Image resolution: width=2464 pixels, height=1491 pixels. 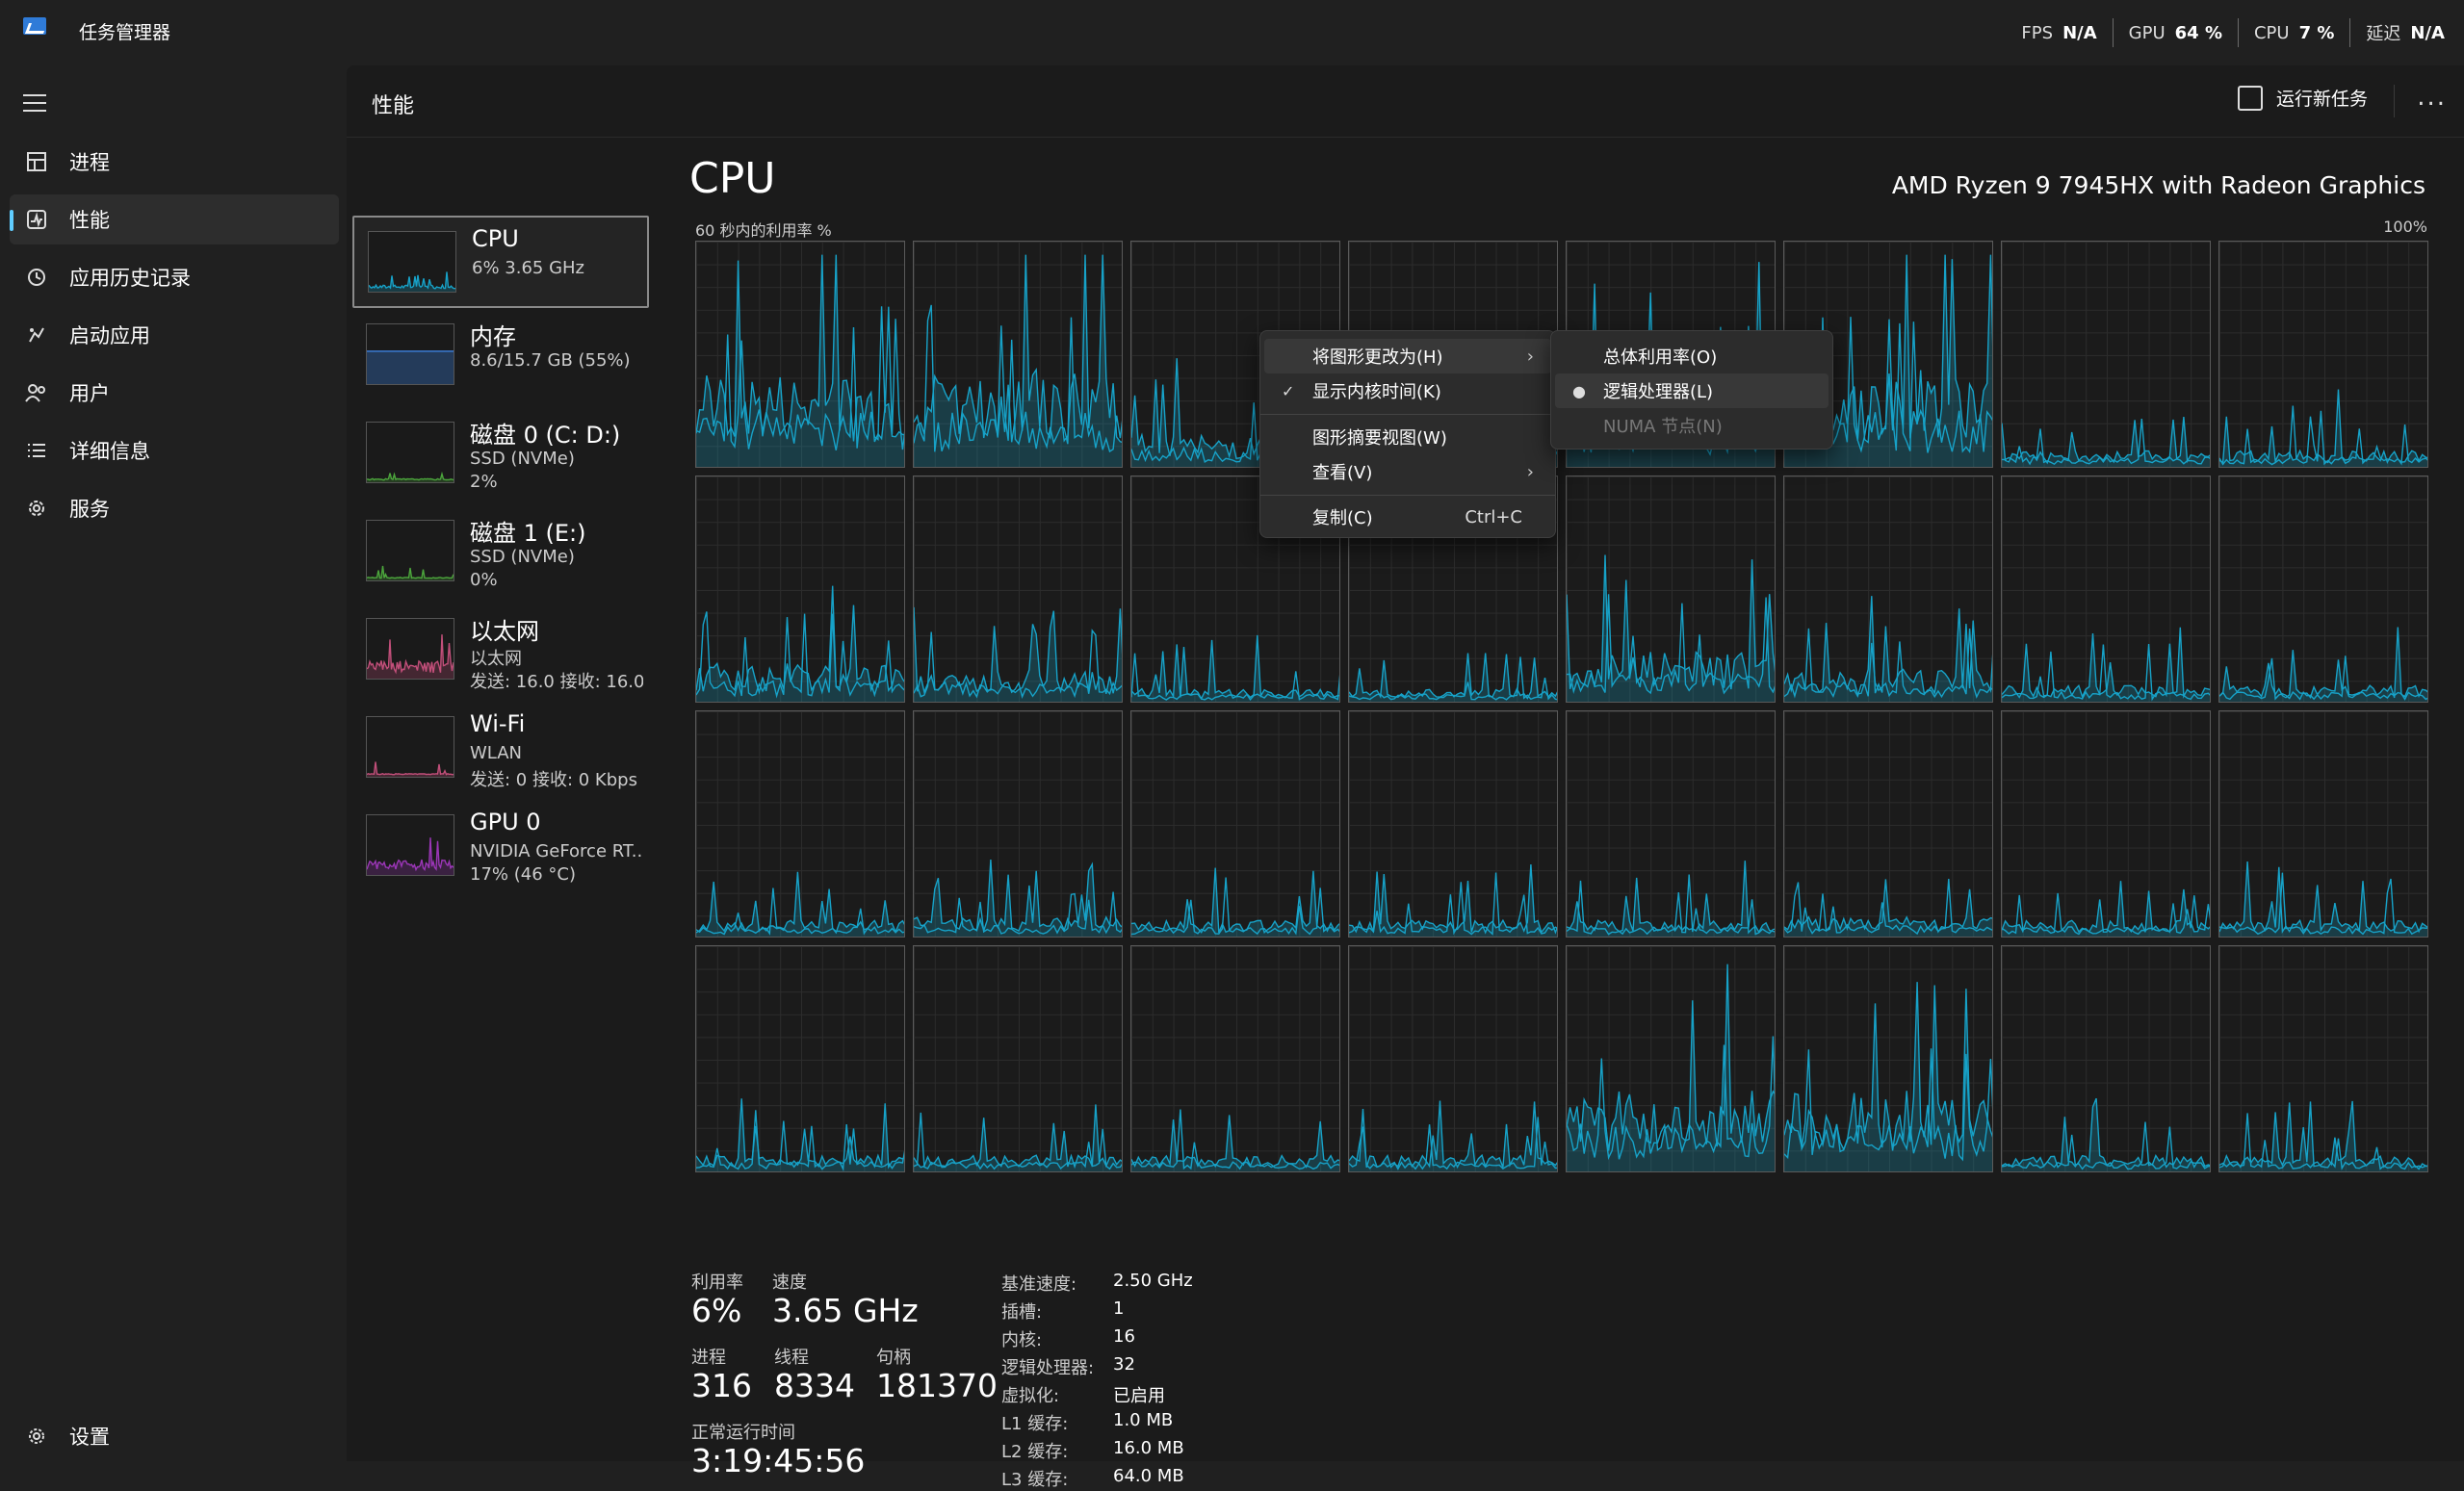 What do you see at coordinates (1119, 1308) in the screenshot?
I see `spec-value: 1` at bounding box center [1119, 1308].